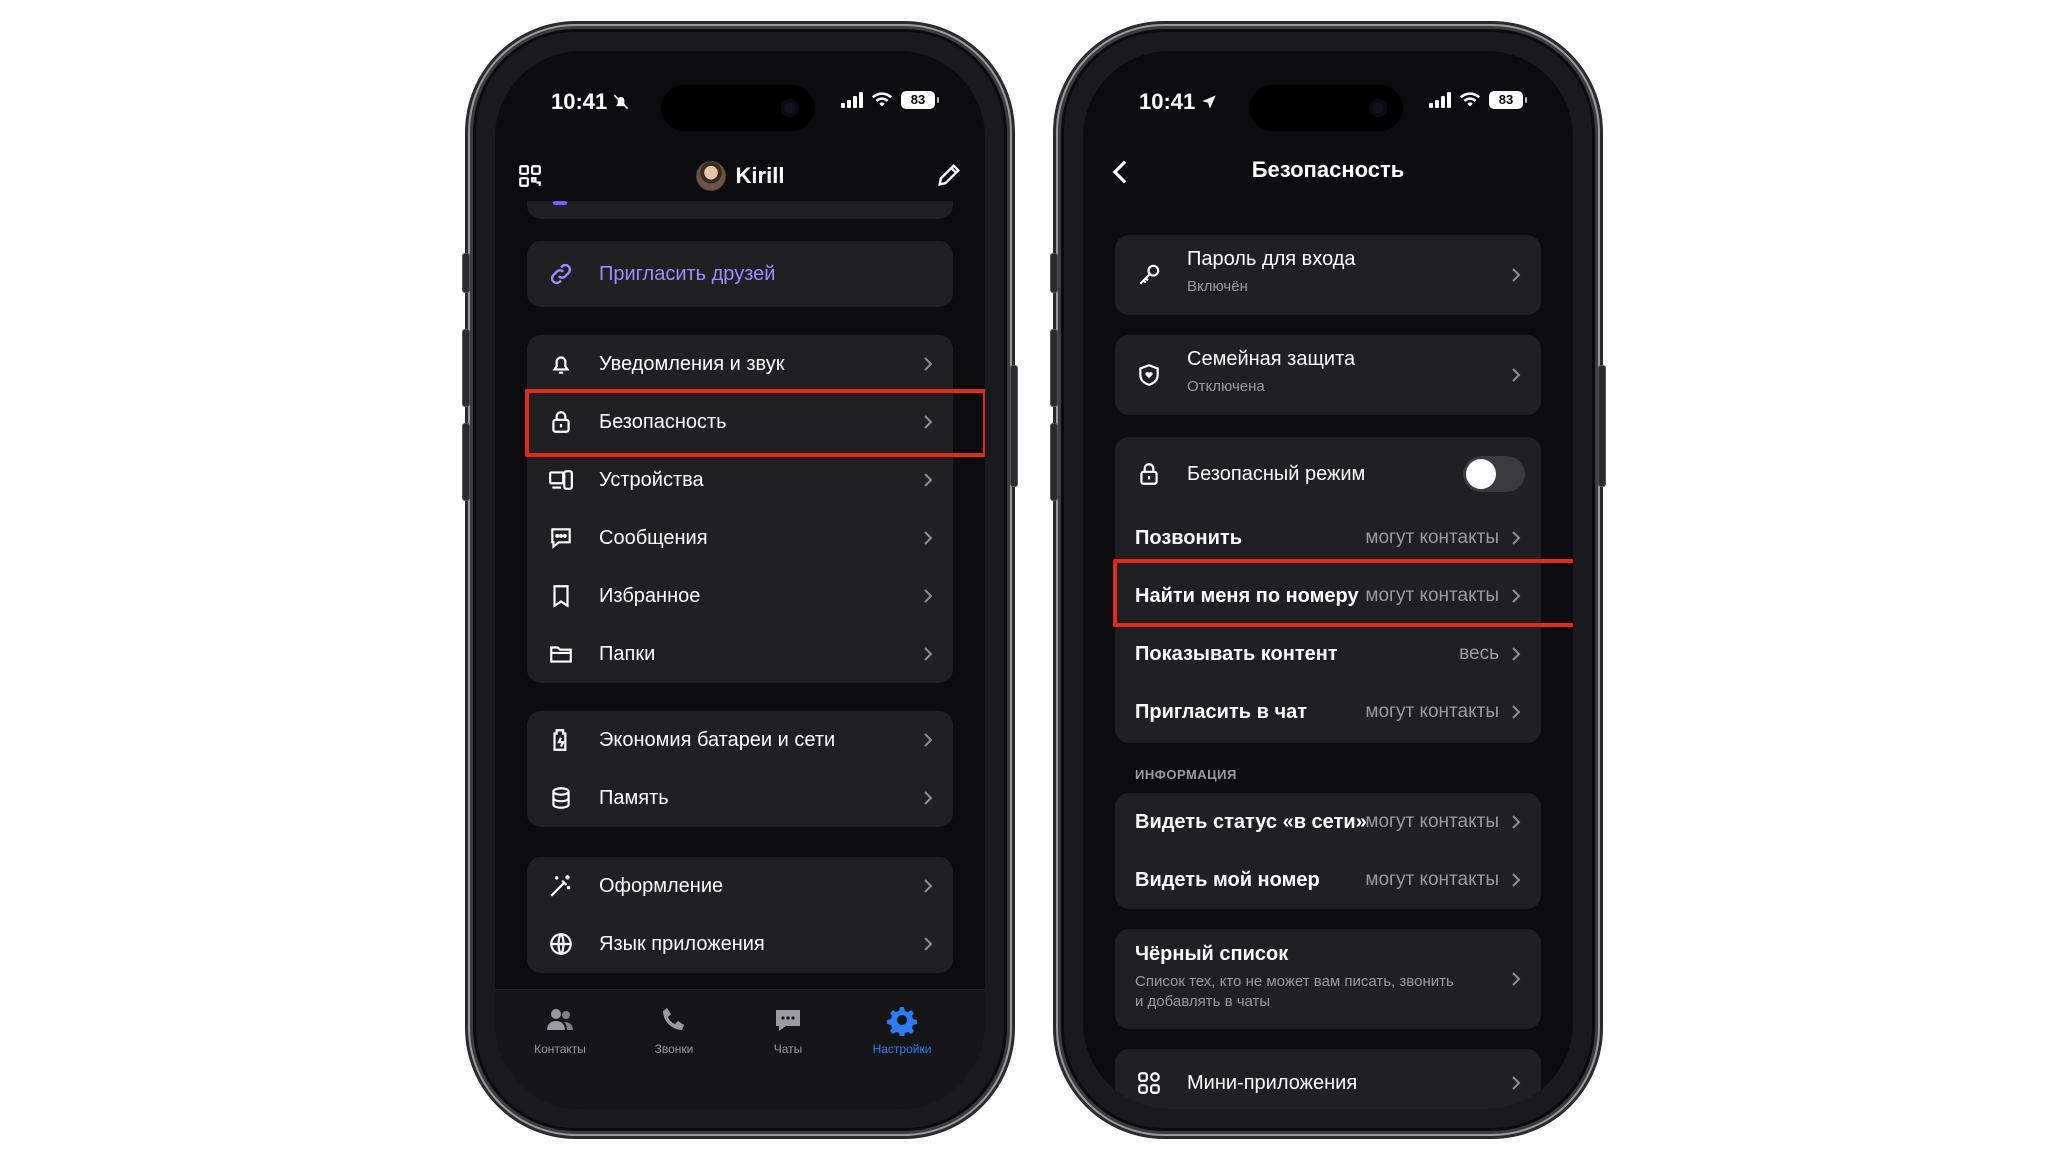 The width and height of the screenshot is (2048, 1152). I want to click on tab-calls: Звонки, so click(674, 1030).